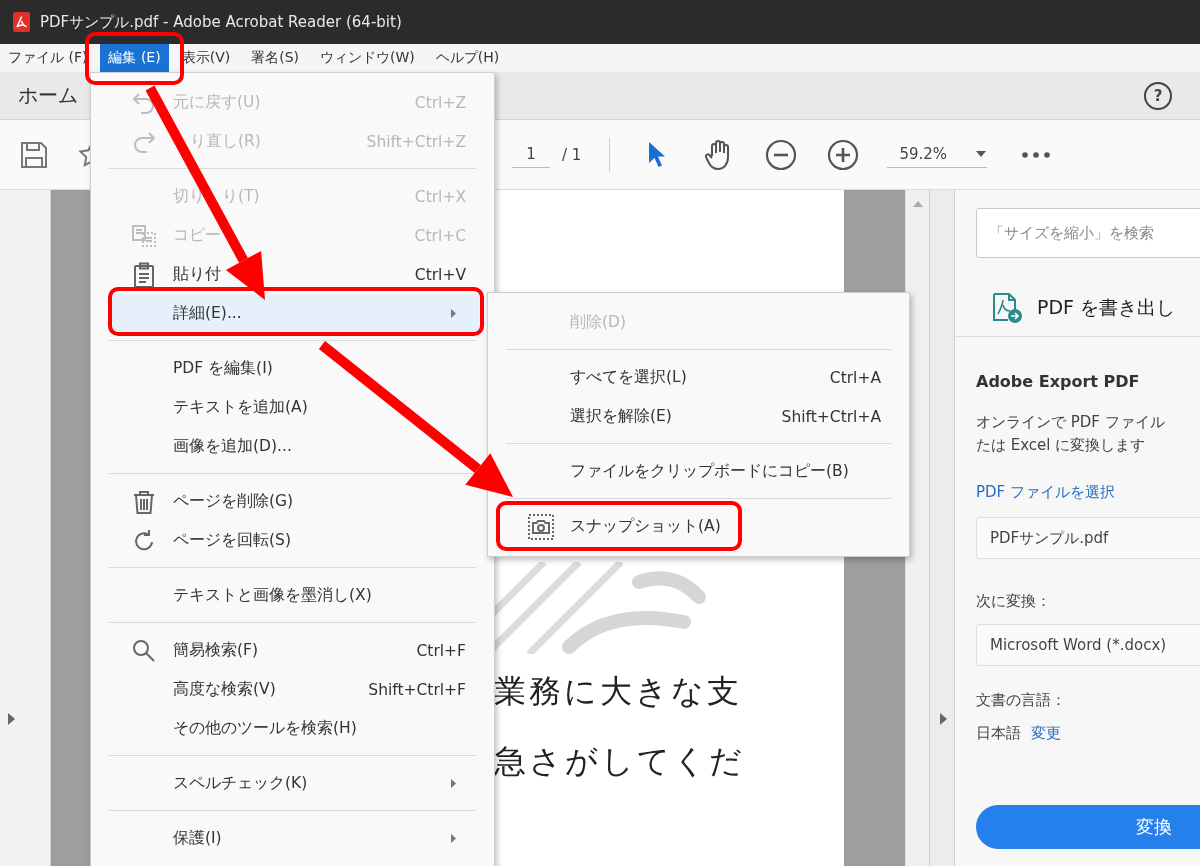 The height and width of the screenshot is (866, 1200). What do you see at coordinates (700, 526) in the screenshot?
I see `menu-item: スナップショット(A)` at bounding box center [700, 526].